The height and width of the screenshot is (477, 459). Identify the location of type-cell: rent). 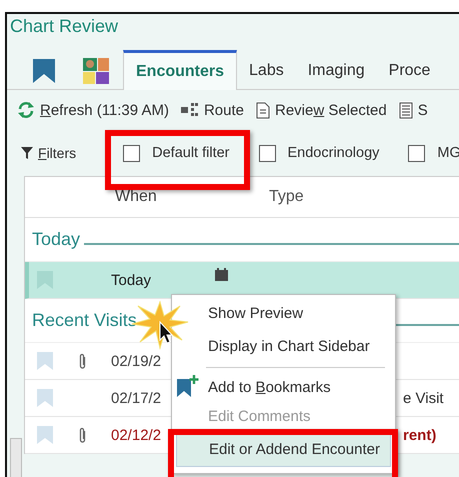
(419, 435).